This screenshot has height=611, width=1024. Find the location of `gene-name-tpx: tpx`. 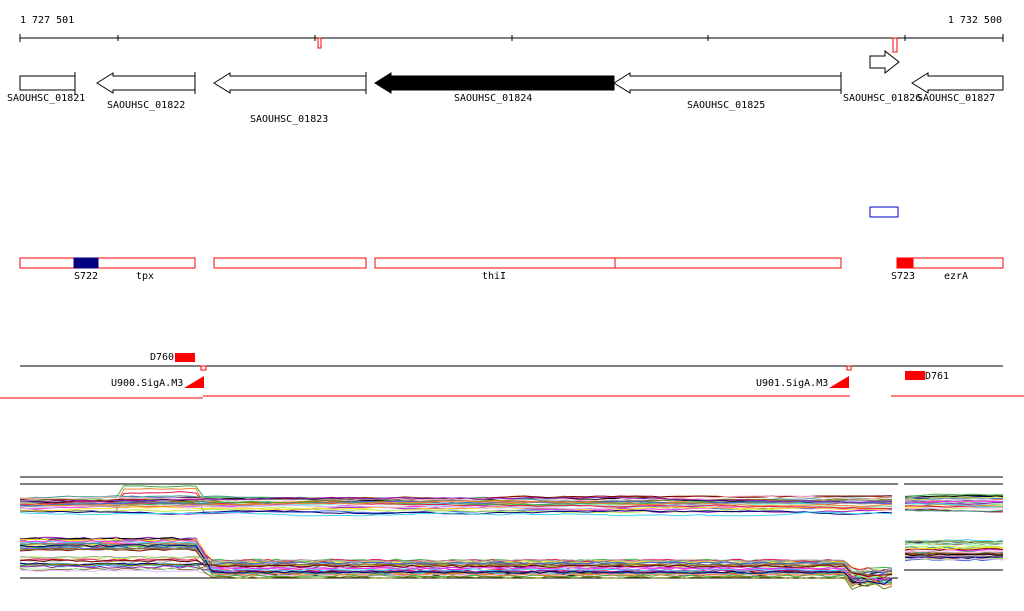

gene-name-tpx: tpx is located at coordinates (145, 276).